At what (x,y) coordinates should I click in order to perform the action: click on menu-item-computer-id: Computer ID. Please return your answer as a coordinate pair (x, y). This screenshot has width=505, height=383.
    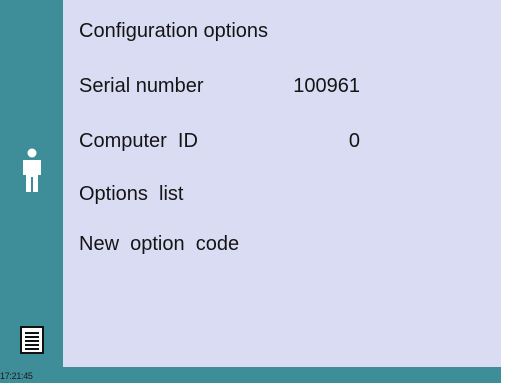
    Looking at the image, I should click on (138, 141).